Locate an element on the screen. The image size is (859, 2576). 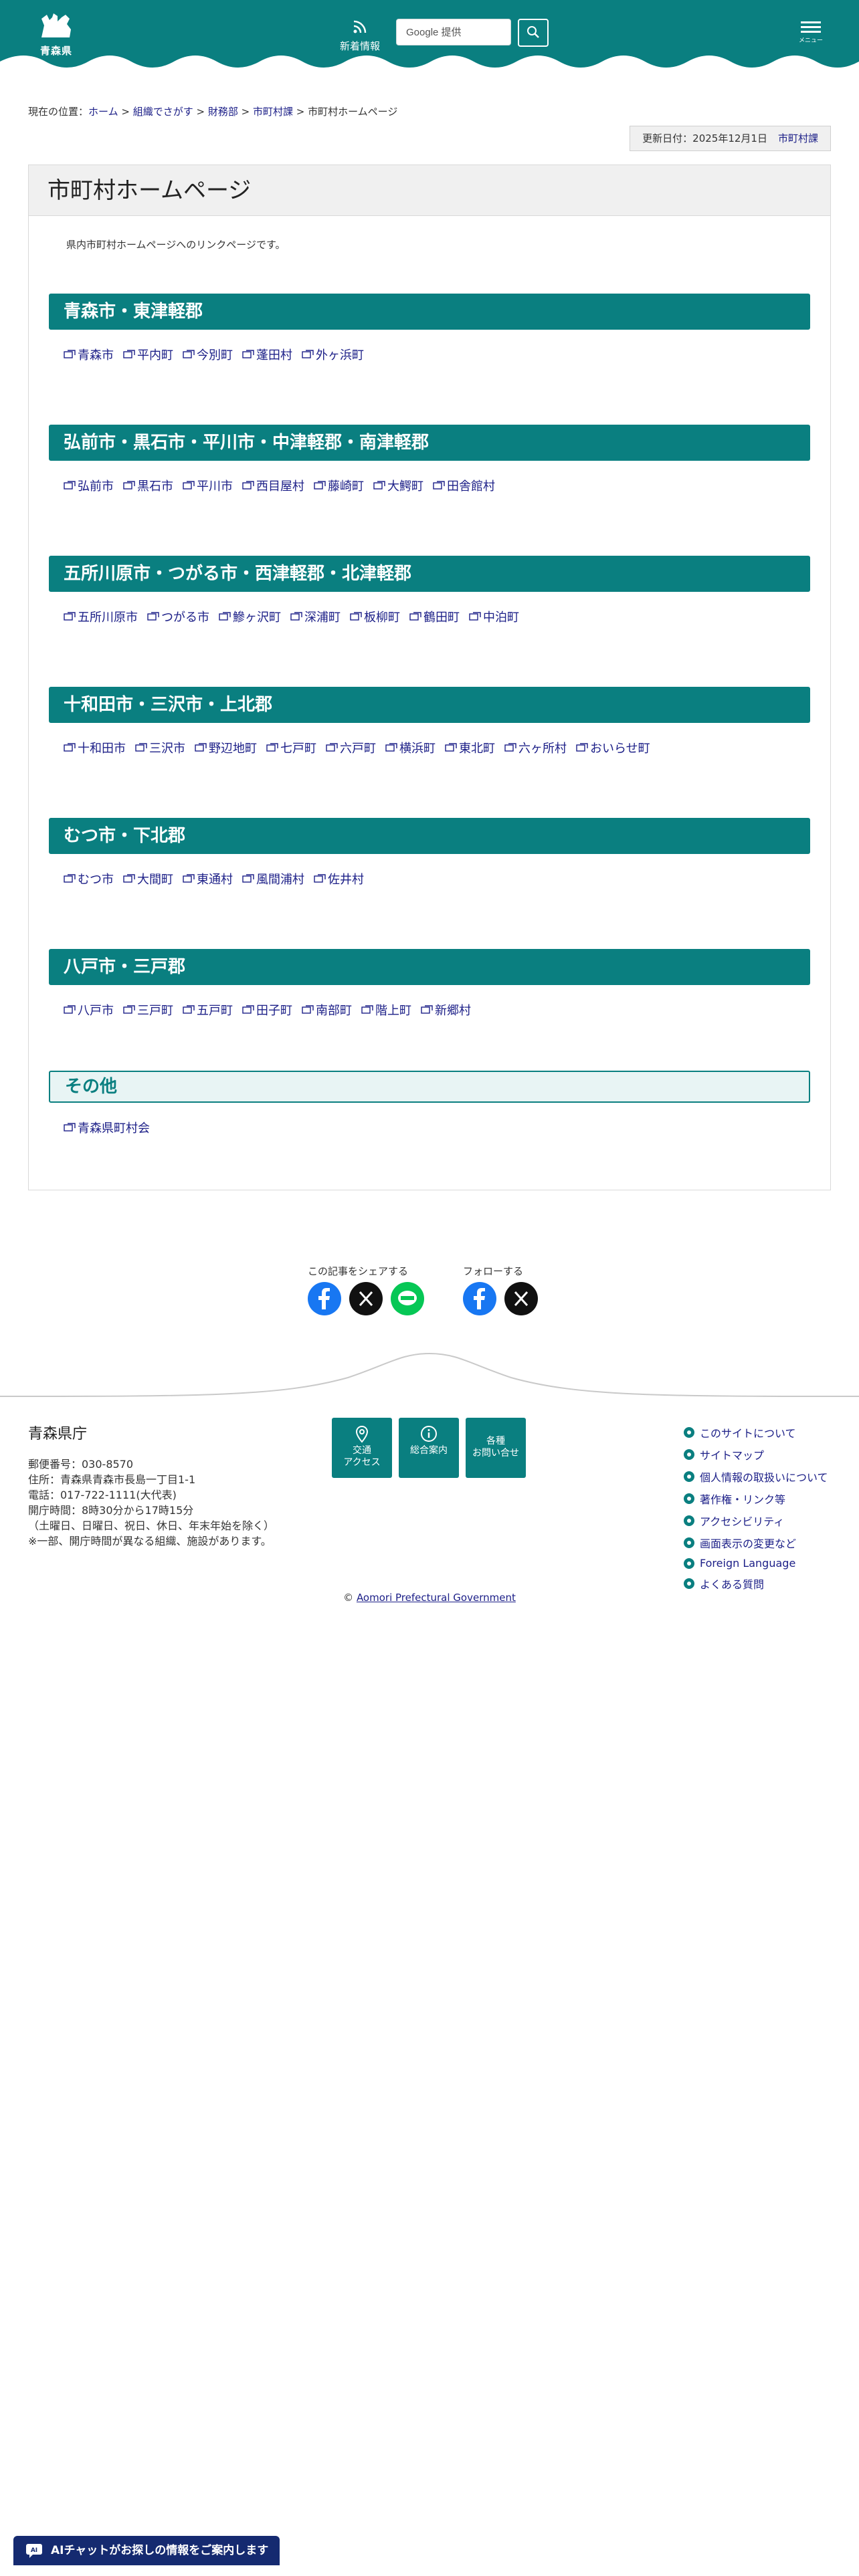
follow-label: フォローする is located at coordinates (493, 1271).